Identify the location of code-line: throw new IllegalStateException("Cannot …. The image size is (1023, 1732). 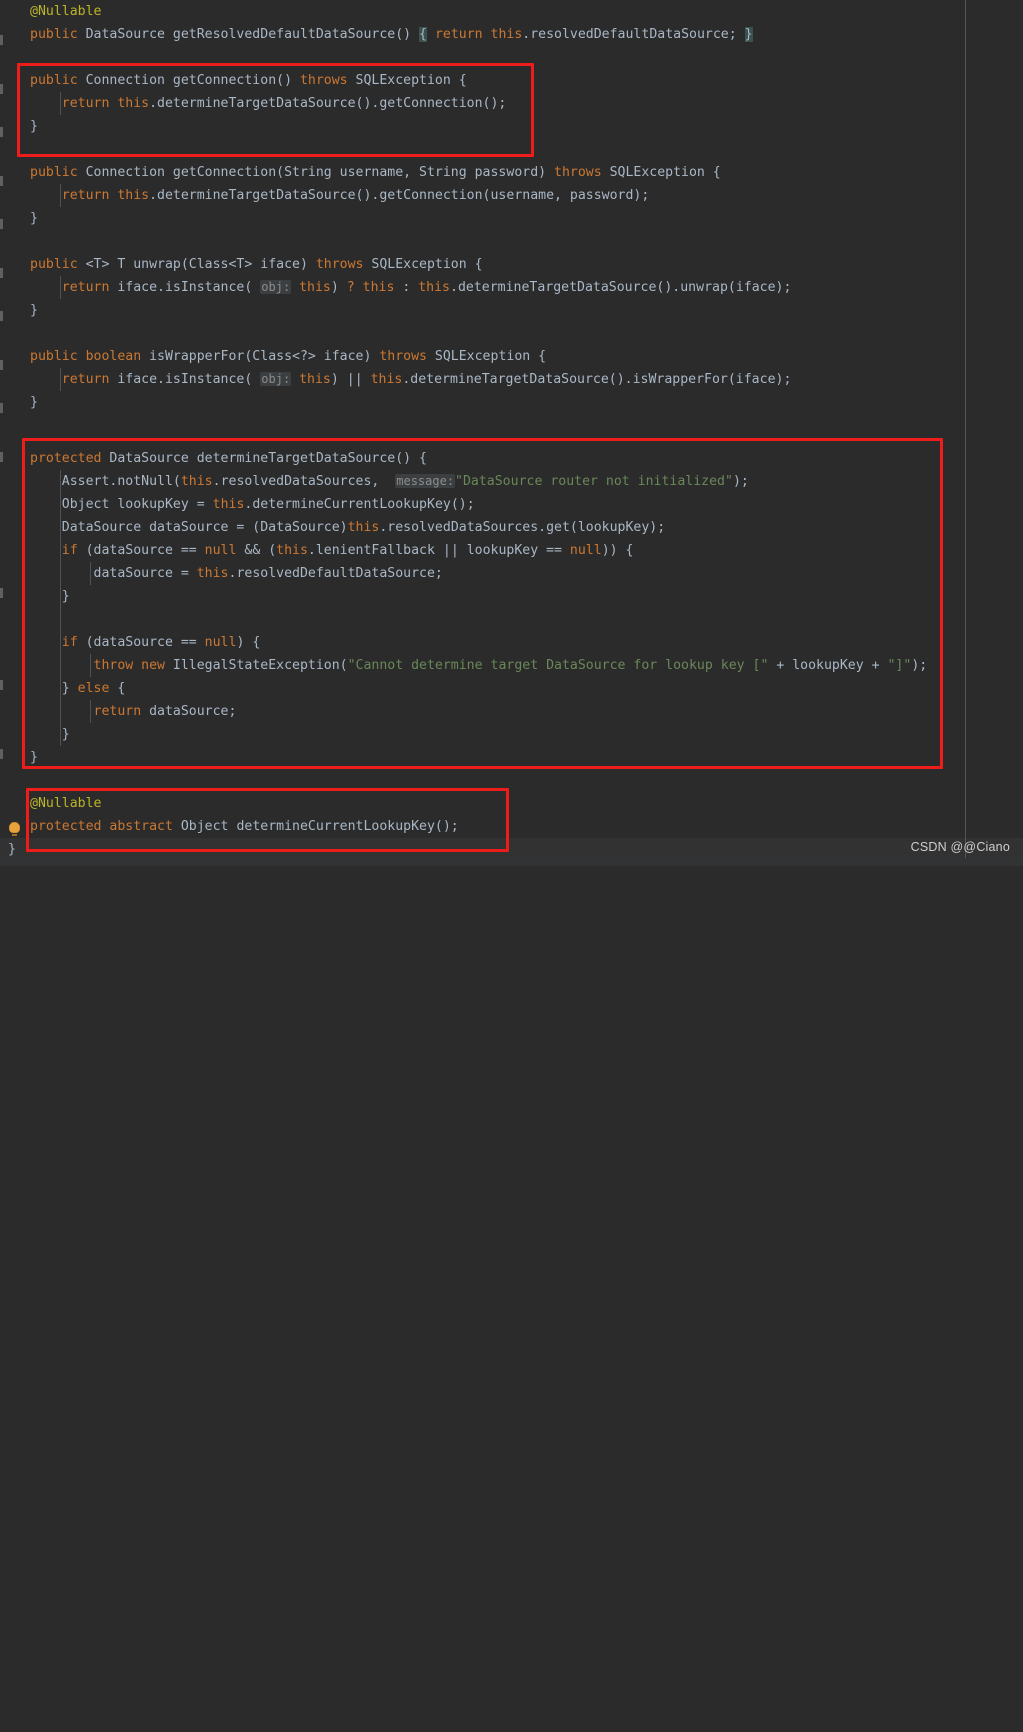
(511, 665).